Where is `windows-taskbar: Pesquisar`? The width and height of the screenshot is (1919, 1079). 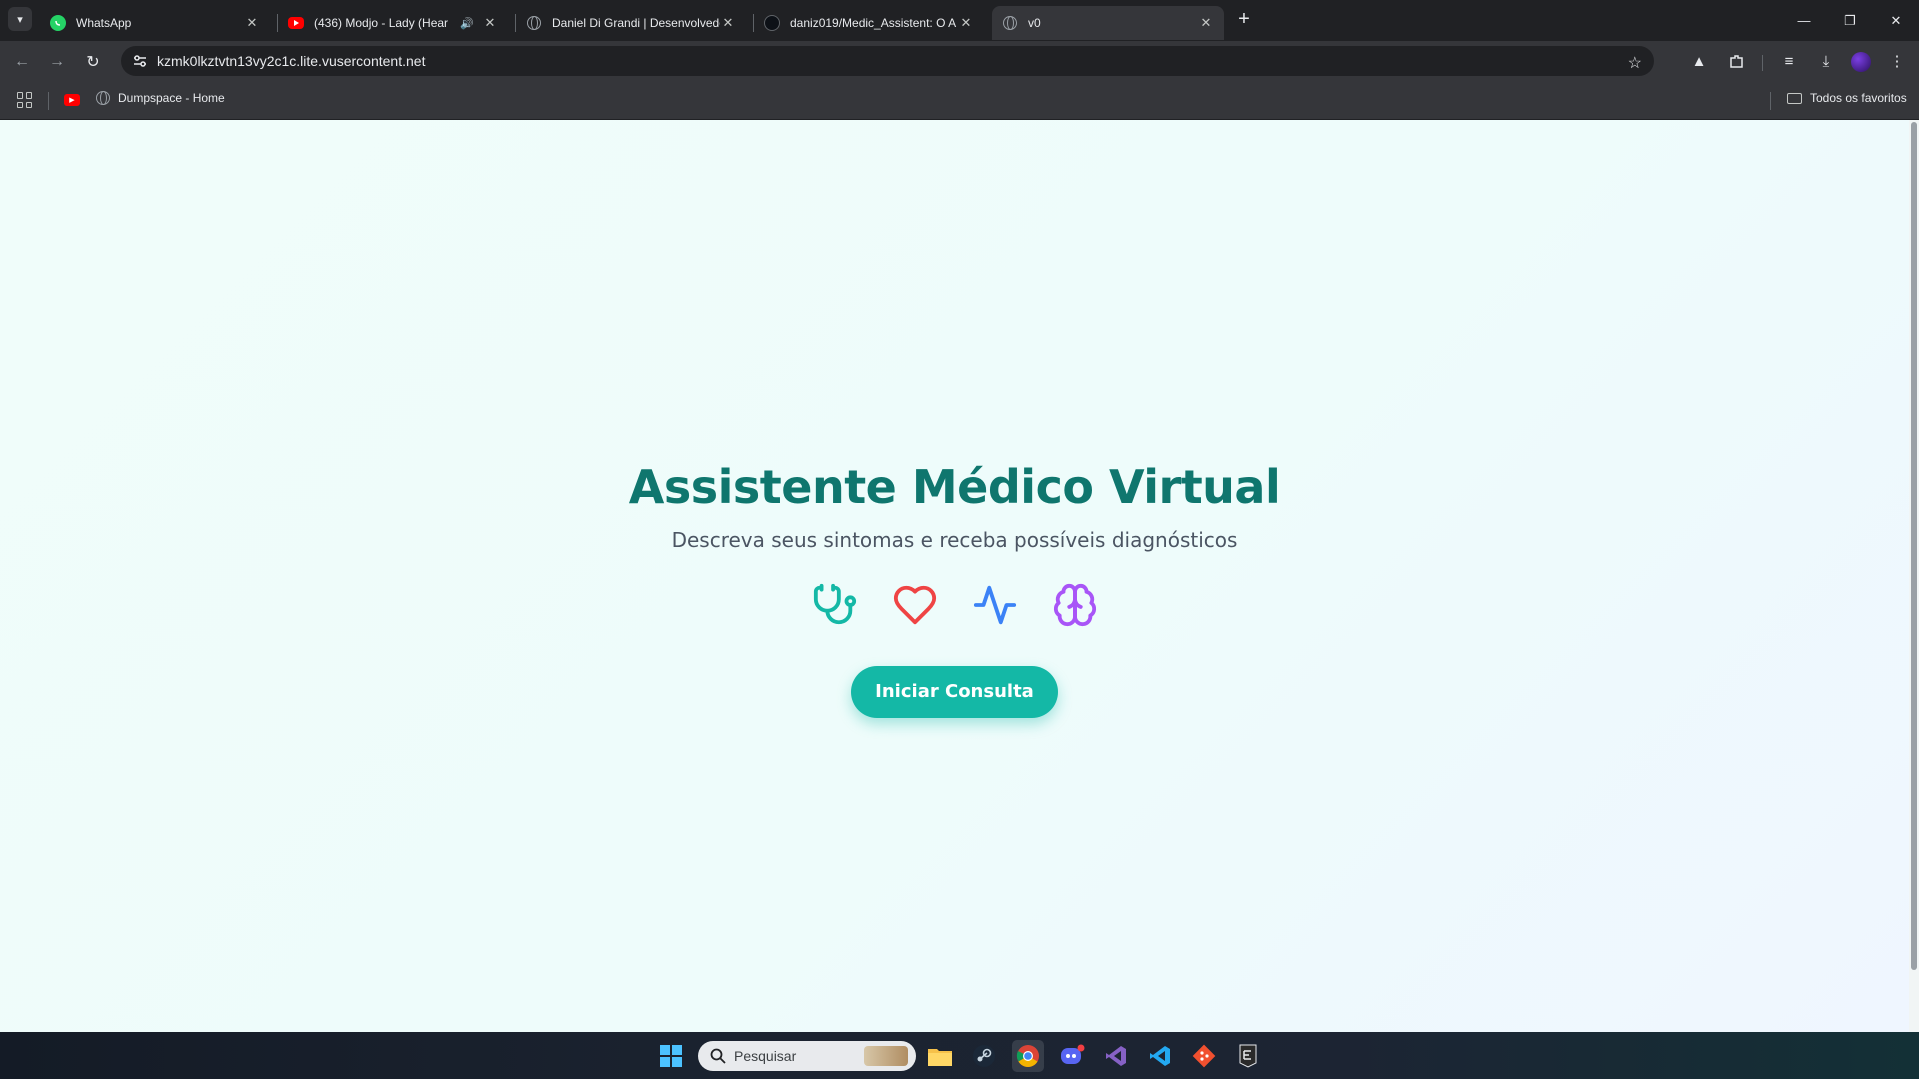 windows-taskbar: Pesquisar is located at coordinates (959, 1055).